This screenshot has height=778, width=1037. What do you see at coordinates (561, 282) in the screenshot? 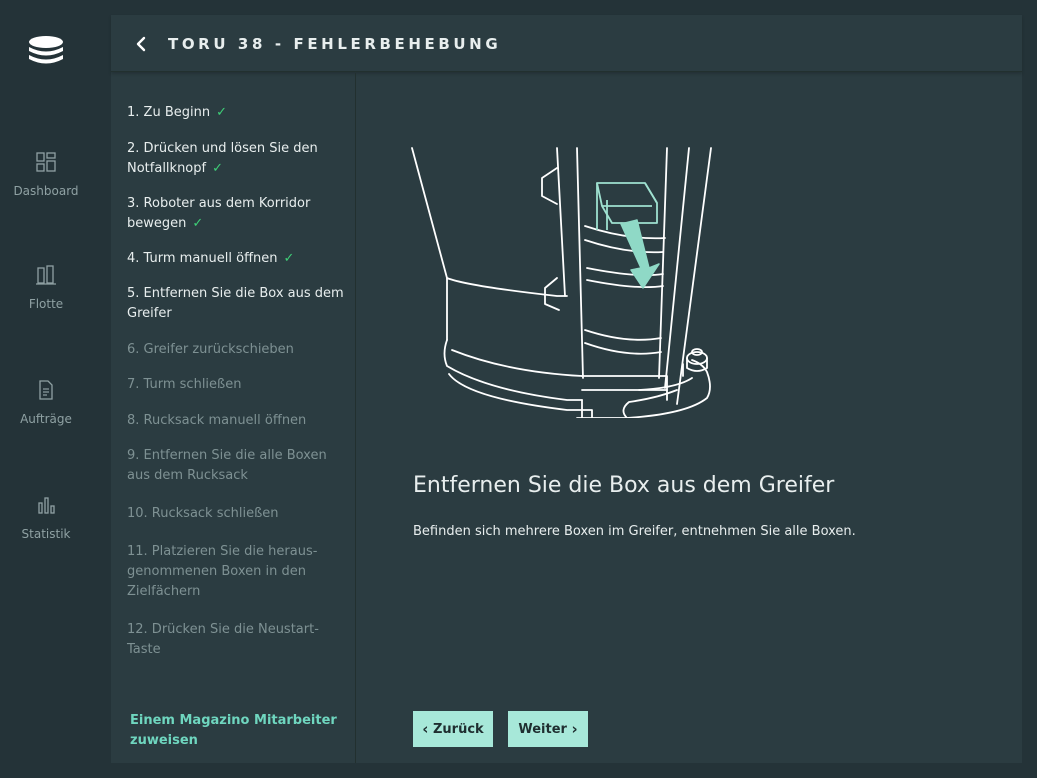
I see `robot-gripper-illustration` at bounding box center [561, 282].